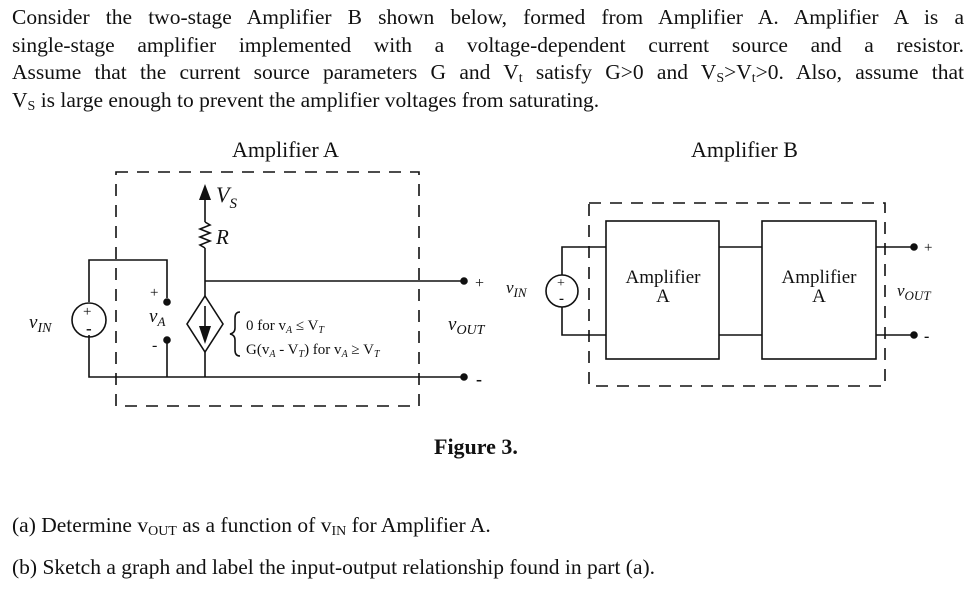  What do you see at coordinates (476, 446) in the screenshot?
I see `figure-caption: Figure 3.` at bounding box center [476, 446].